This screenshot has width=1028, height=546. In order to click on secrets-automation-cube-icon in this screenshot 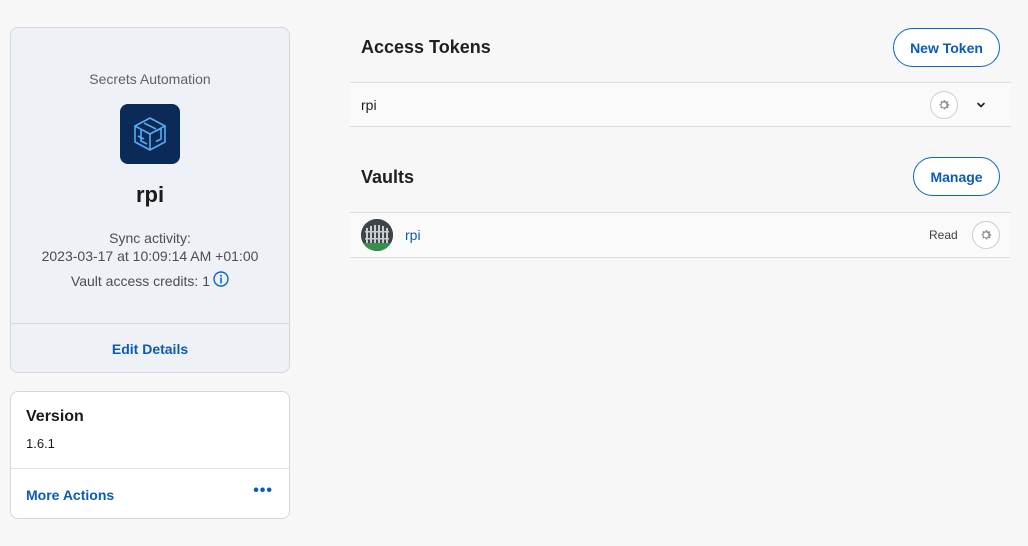, I will do `click(150, 134)`.